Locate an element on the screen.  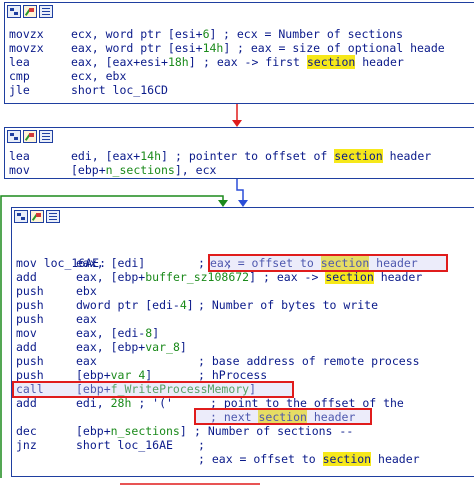
edge-block2-to-block3 is located at coordinates (240, 189).